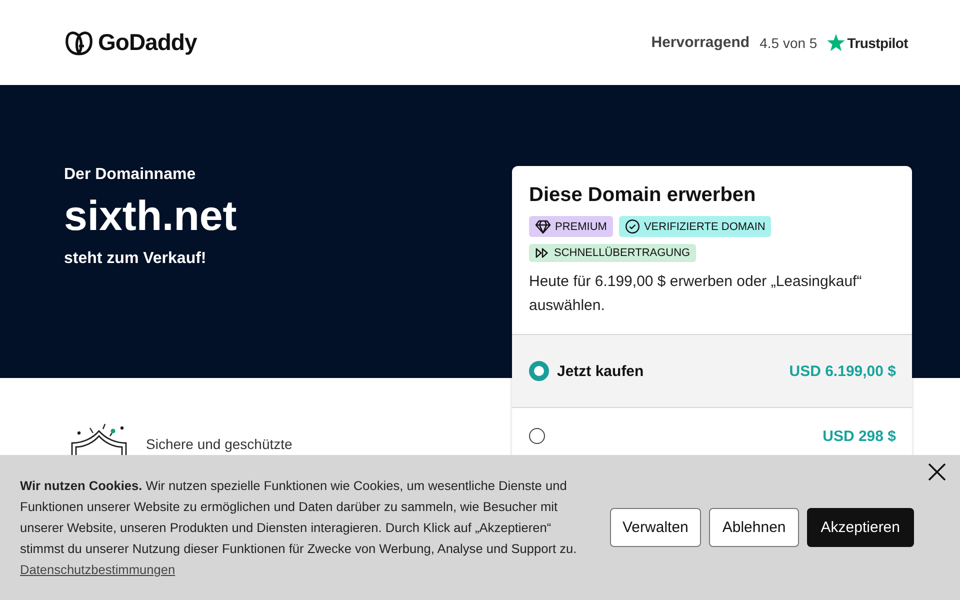  Describe the element at coordinates (136, 259) in the screenshot. I see `subtitle-text: steht zum Verkauf!` at that location.